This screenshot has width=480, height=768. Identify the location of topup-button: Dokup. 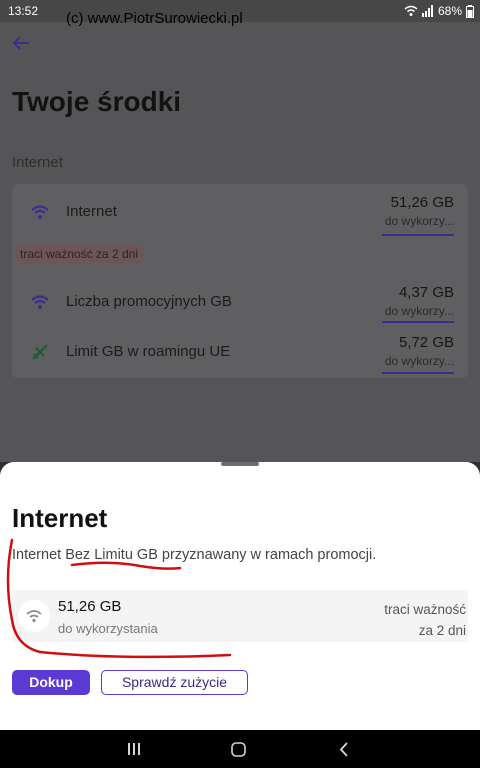
(51, 682).